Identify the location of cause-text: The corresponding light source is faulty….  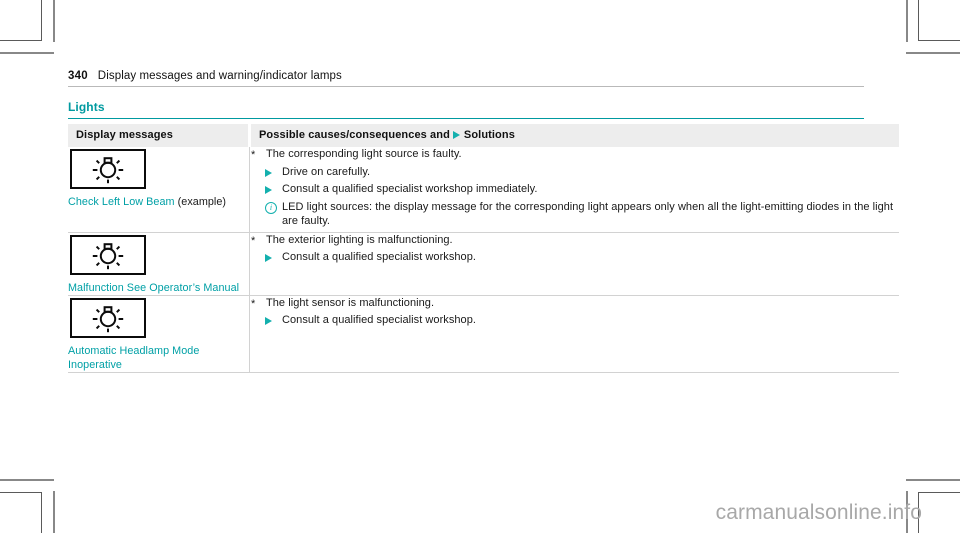
(364, 154).